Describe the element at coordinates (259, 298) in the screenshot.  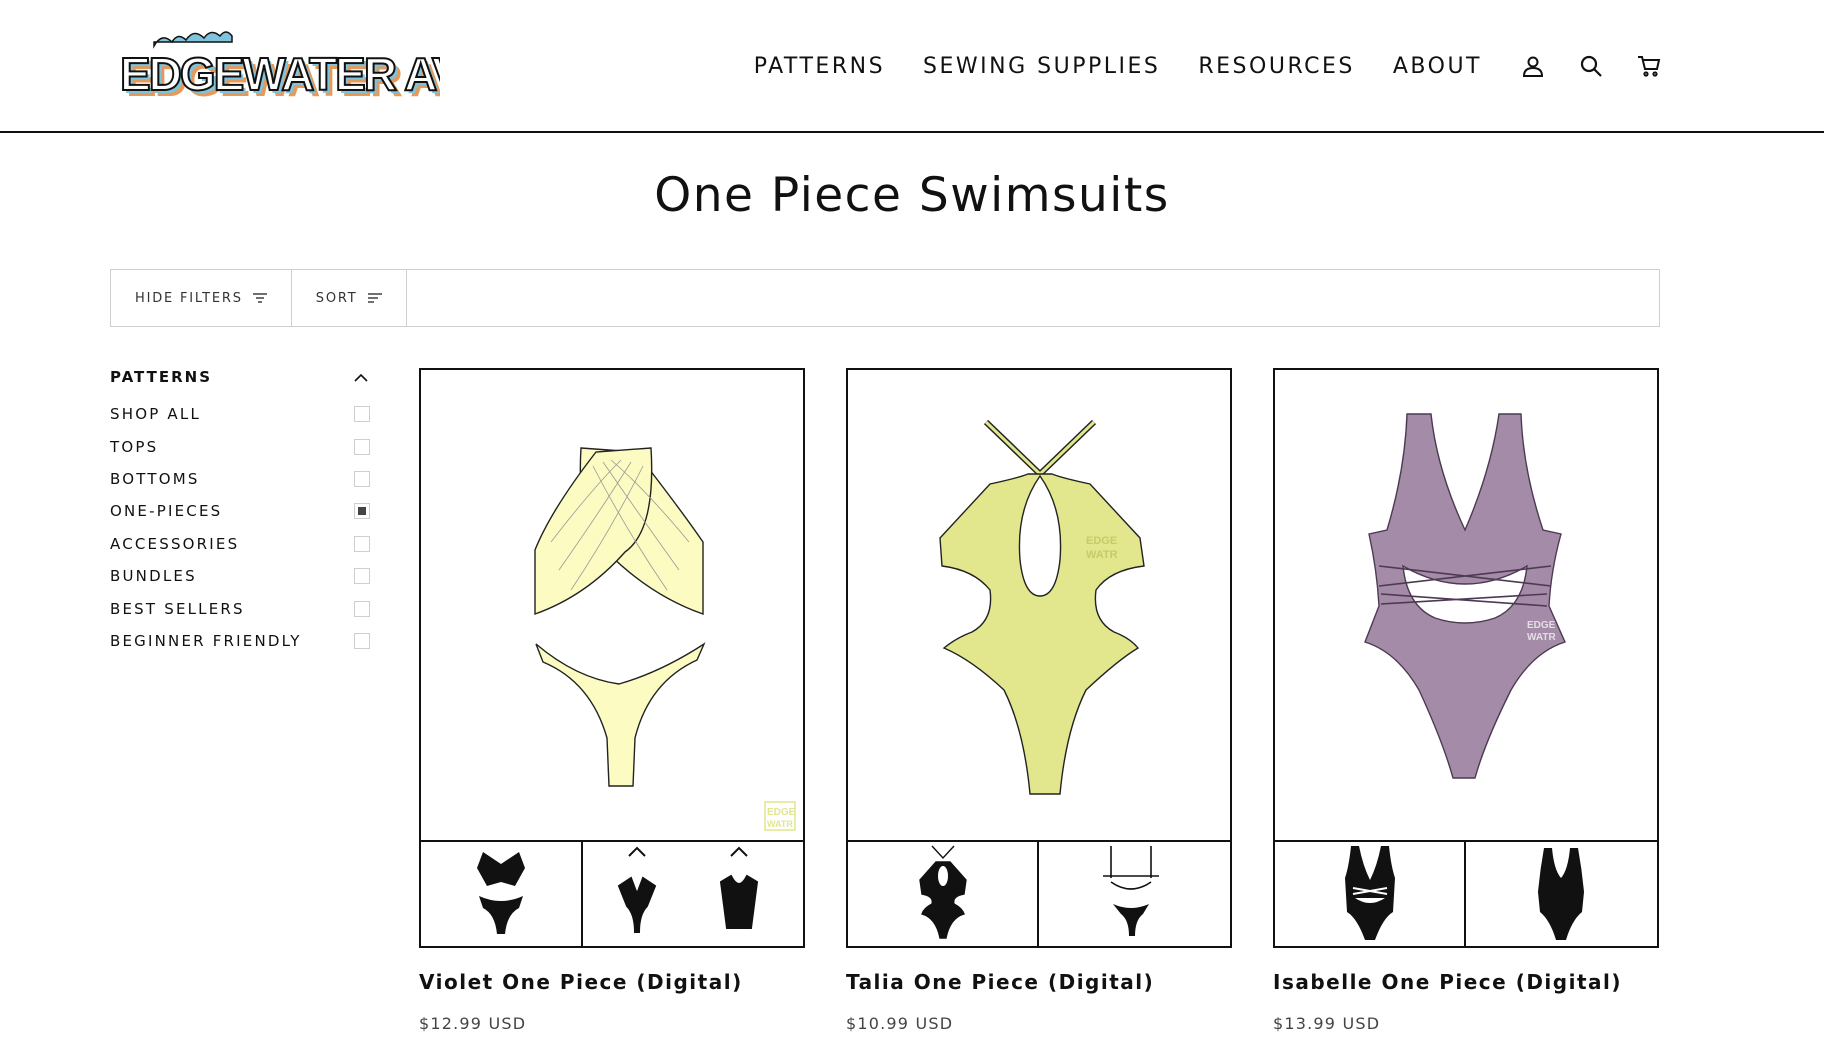
I see `filter-icon` at that location.